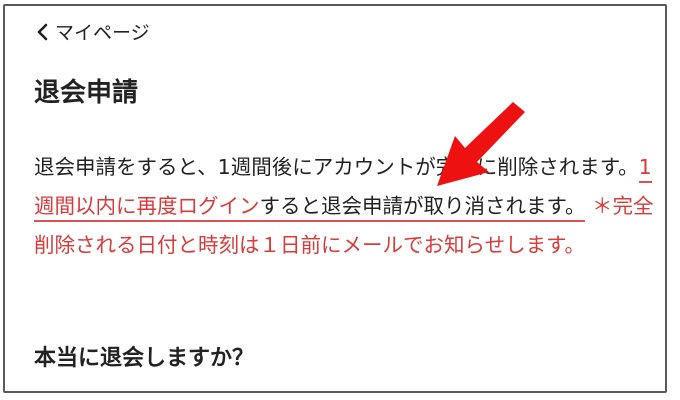 Image resolution: width=680 pixels, height=400 pixels. I want to click on back-link-label: マイページ, so click(102, 33).